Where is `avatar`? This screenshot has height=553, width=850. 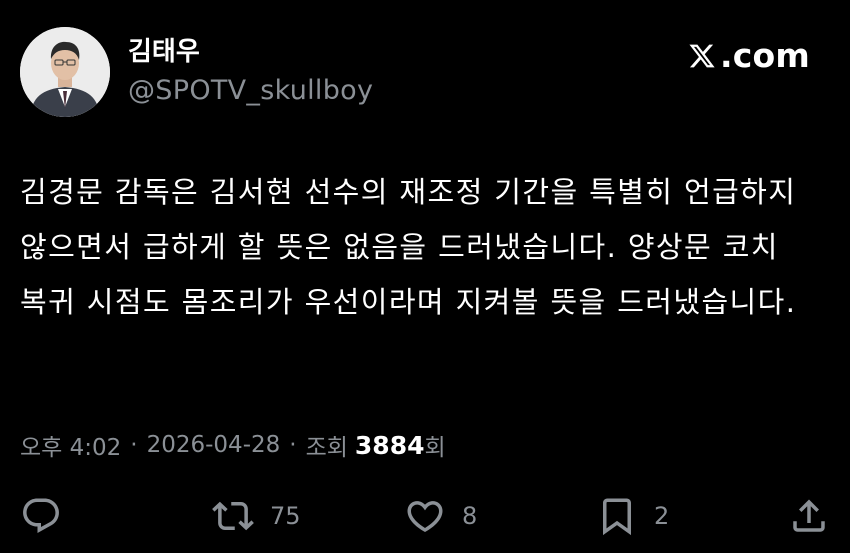 avatar is located at coordinates (65, 72).